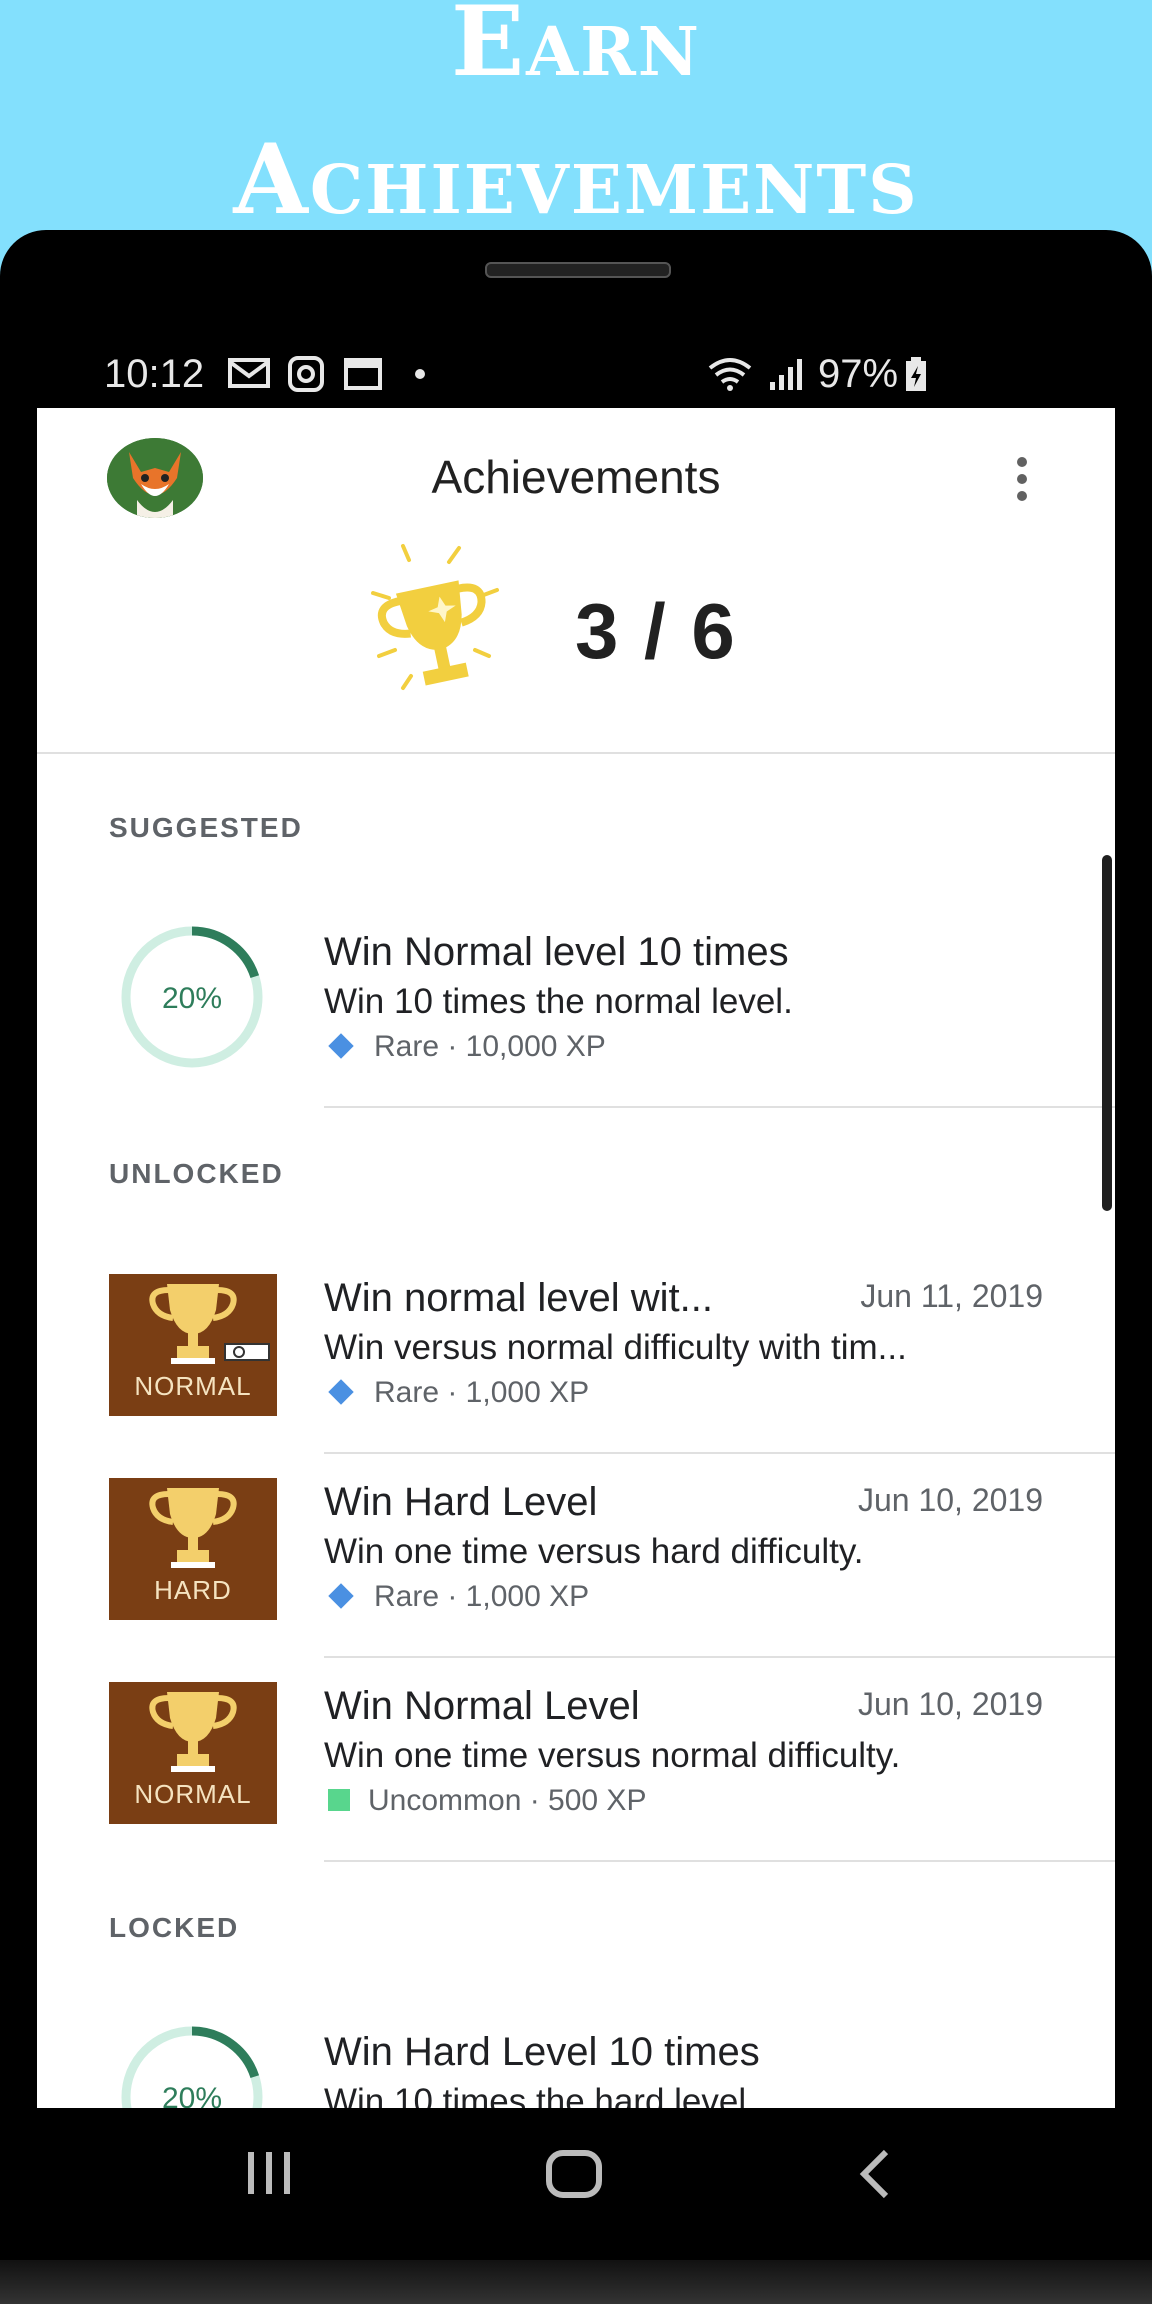 Image resolution: width=1152 pixels, height=2304 pixels. What do you see at coordinates (154, 374) in the screenshot?
I see `status-time: 10:12` at bounding box center [154, 374].